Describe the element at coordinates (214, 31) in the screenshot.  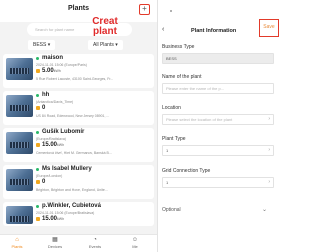
I see `page-title: Plant Information` at that location.